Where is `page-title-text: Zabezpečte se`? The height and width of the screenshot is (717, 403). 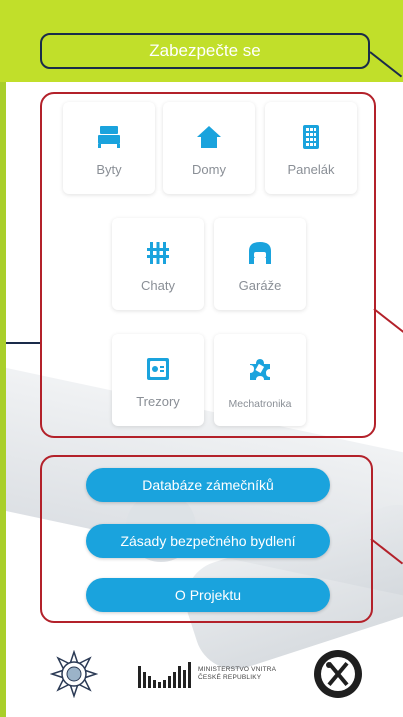
page-title-text: Zabezpečte se is located at coordinates (205, 50).